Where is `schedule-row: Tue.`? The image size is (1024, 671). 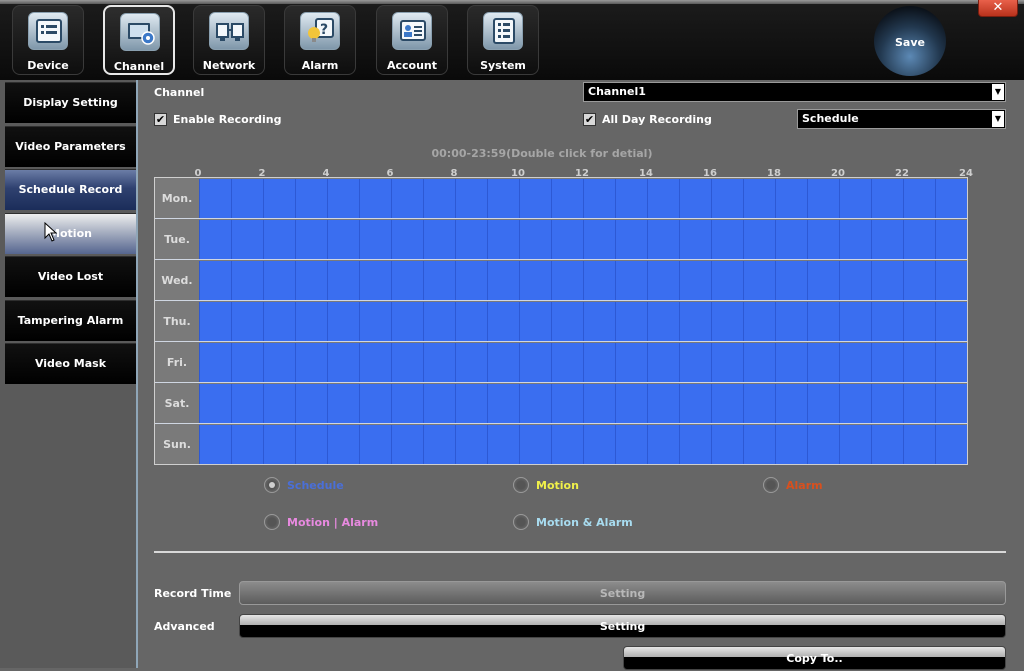 schedule-row: Tue. is located at coordinates (561, 239).